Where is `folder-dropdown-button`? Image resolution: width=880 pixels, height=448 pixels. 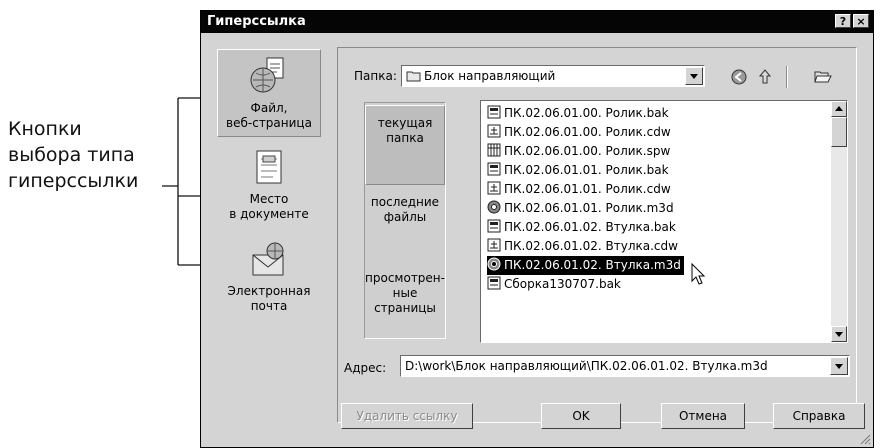 folder-dropdown-button is located at coordinates (694, 76).